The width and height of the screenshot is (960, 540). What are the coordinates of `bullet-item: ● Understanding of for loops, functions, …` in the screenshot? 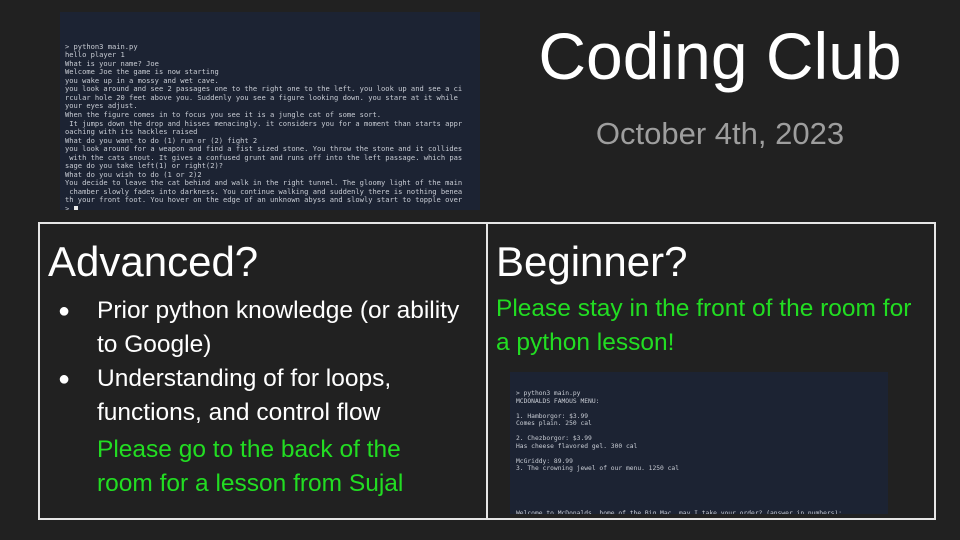 It's located at (271, 396).